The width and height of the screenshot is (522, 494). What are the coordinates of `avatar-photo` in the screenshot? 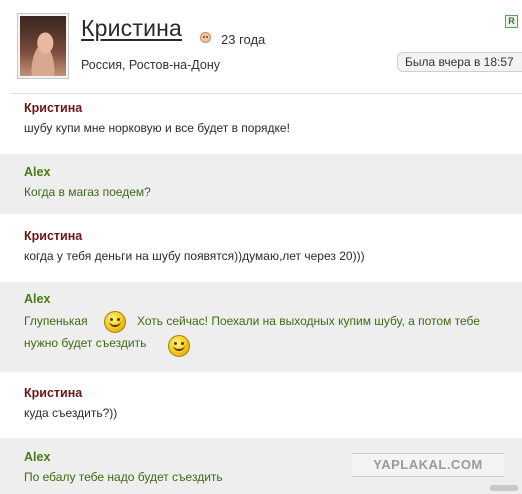 It's located at (43, 46).